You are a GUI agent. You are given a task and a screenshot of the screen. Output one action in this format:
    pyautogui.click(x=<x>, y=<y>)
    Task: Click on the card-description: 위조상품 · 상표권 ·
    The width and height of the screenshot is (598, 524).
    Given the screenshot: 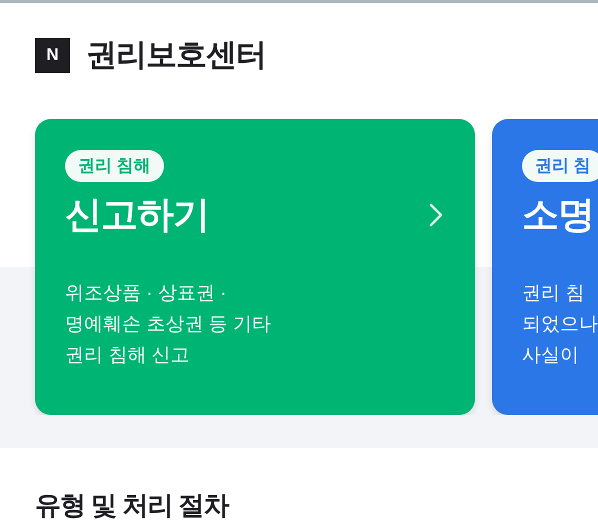 What is the action you would take?
    pyautogui.click(x=145, y=294)
    